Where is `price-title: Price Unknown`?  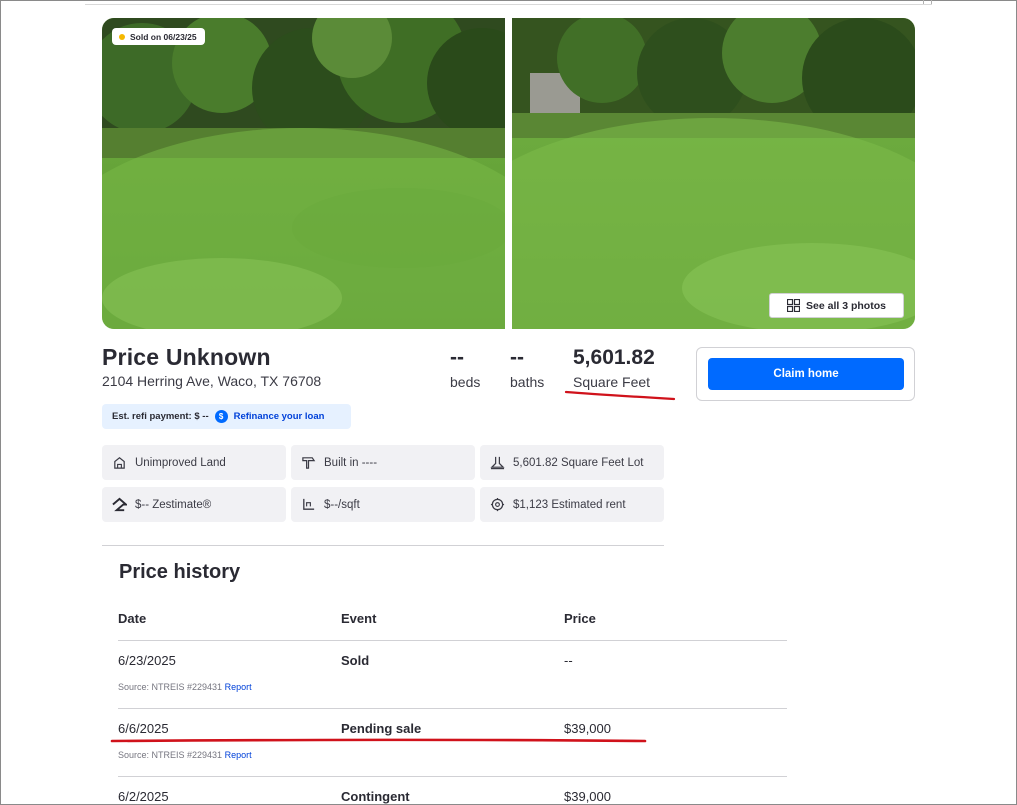
price-title: Price Unknown is located at coordinates (186, 357).